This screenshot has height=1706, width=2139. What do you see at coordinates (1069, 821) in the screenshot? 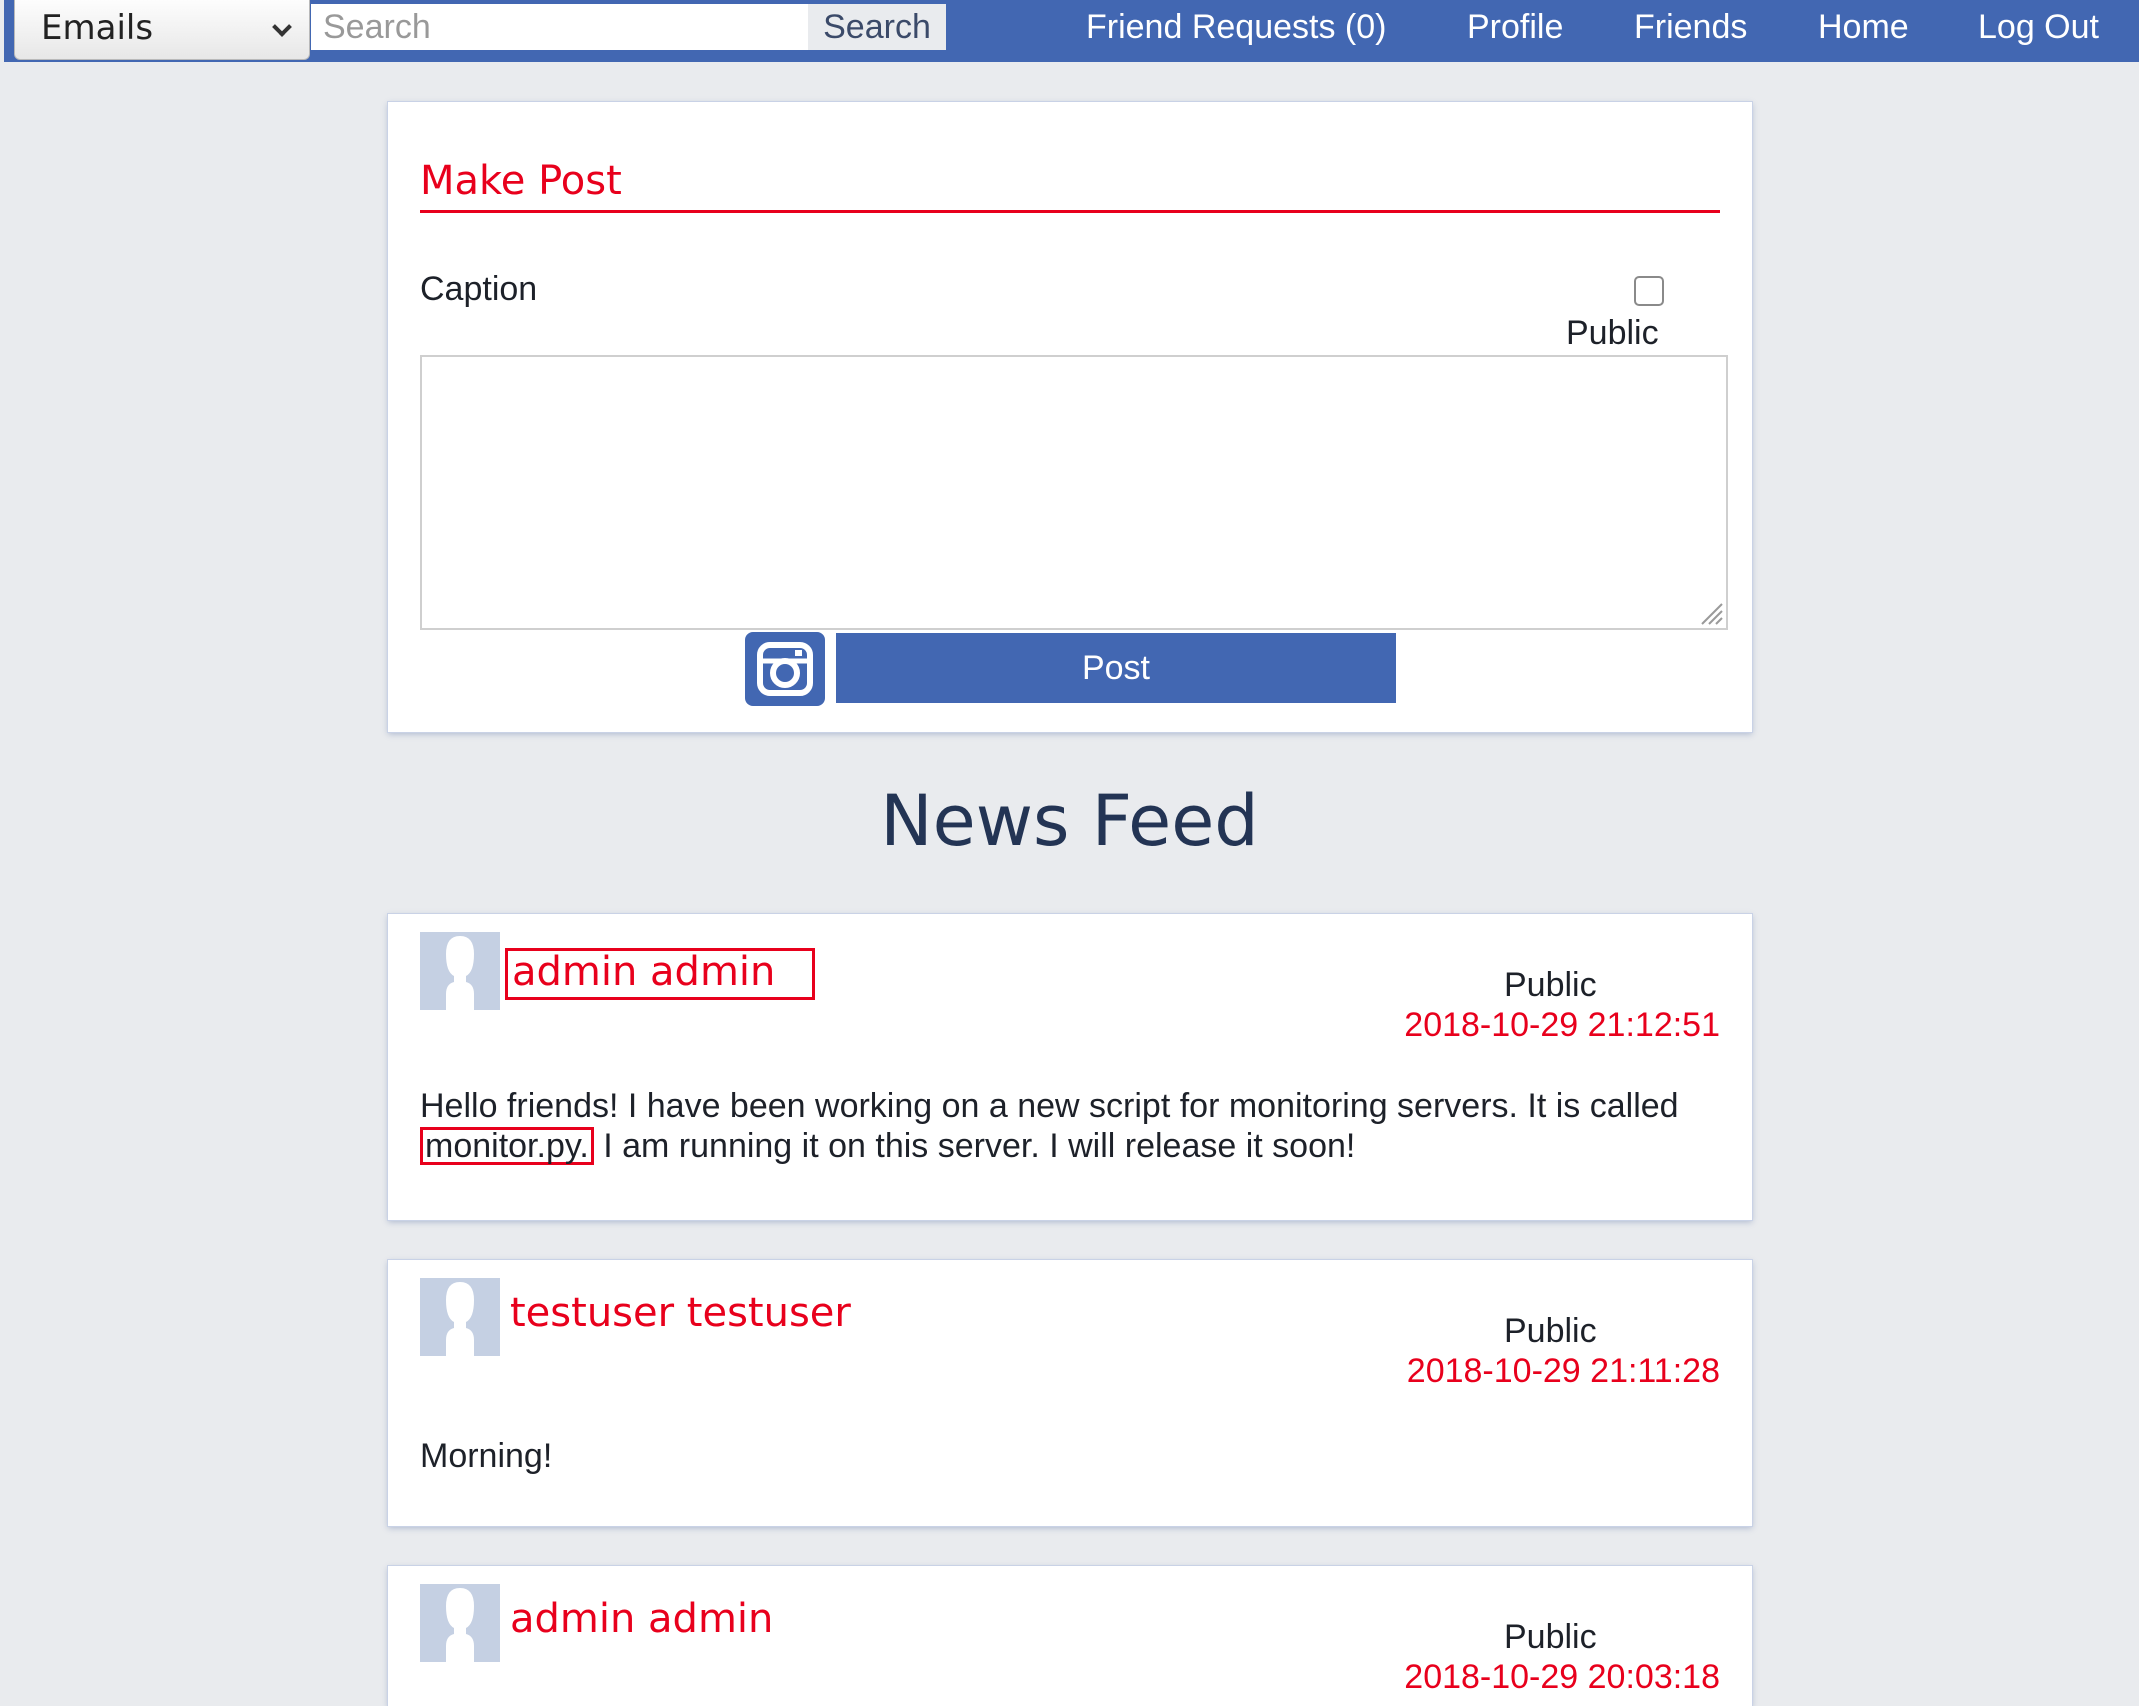
I see `news-feed-heading: News Feed` at bounding box center [1069, 821].